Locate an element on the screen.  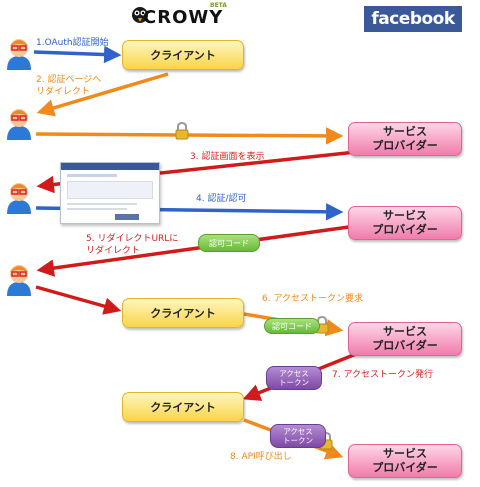
service-provider-box-1: サービス プロバイダー is located at coordinates (405, 139).